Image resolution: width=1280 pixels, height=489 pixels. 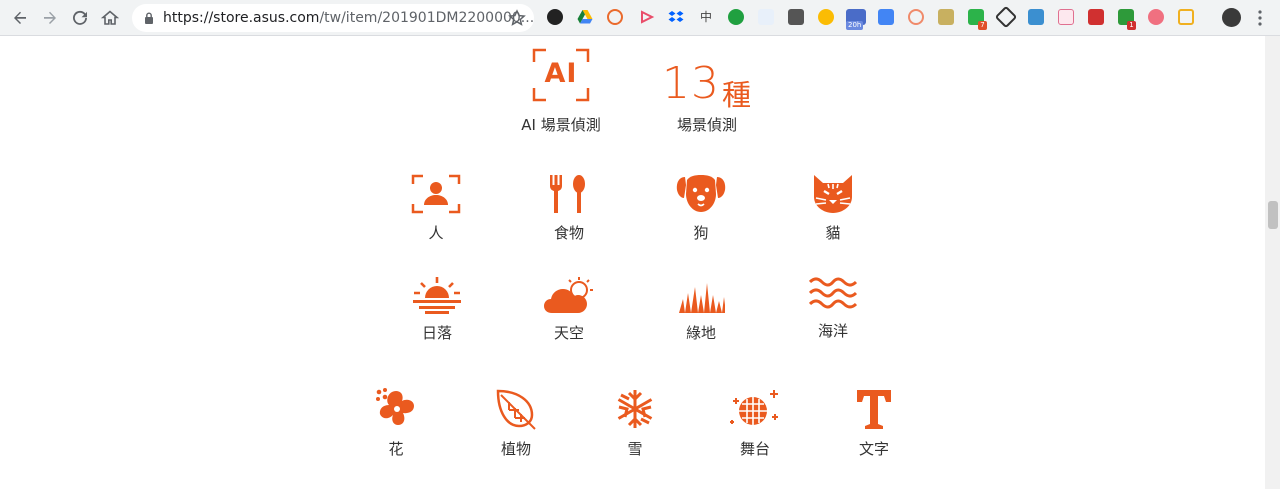 I want to click on scene-label: 海洋, so click(x=832, y=331).